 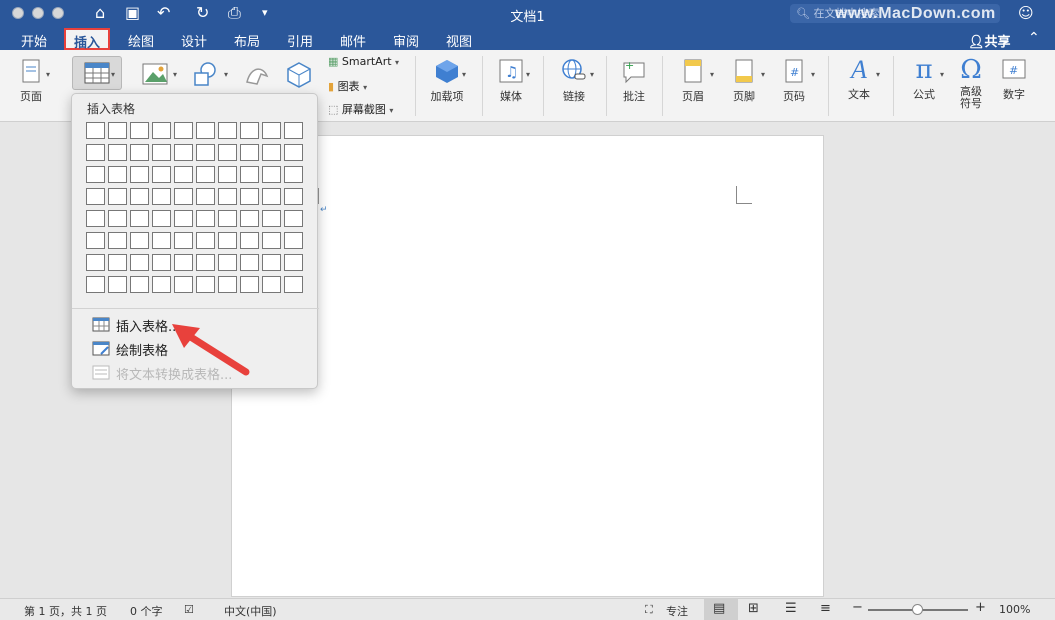 I want to click on zoom-level: 100%, so click(x=1014, y=609).